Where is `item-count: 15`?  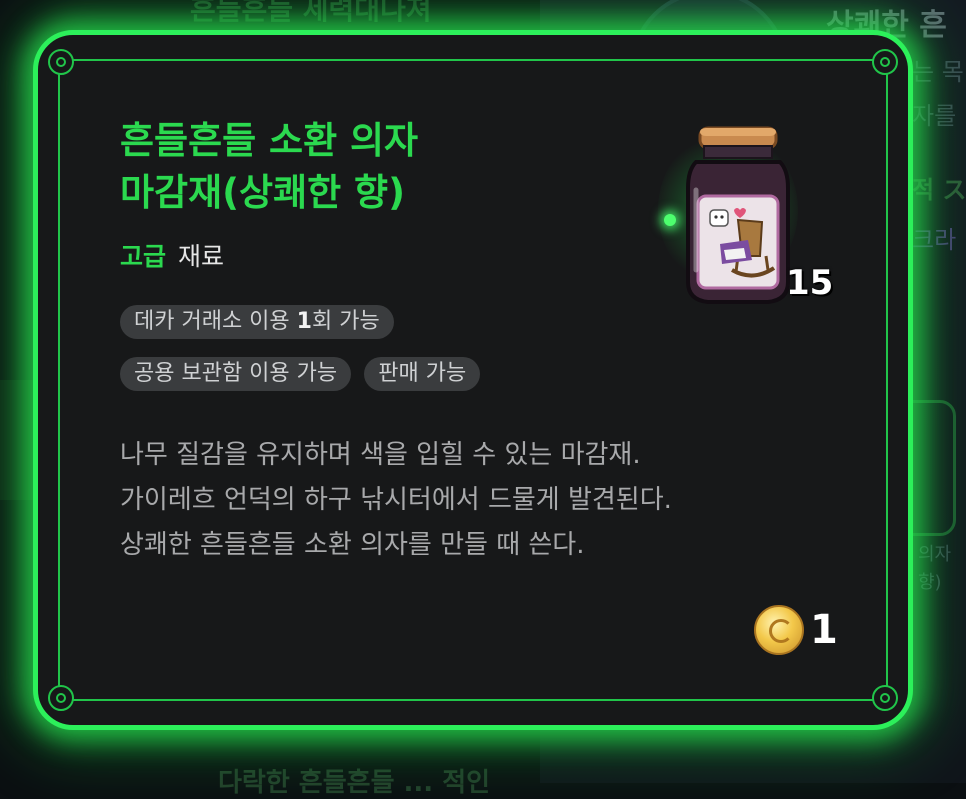
item-count: 15 is located at coordinates (810, 283).